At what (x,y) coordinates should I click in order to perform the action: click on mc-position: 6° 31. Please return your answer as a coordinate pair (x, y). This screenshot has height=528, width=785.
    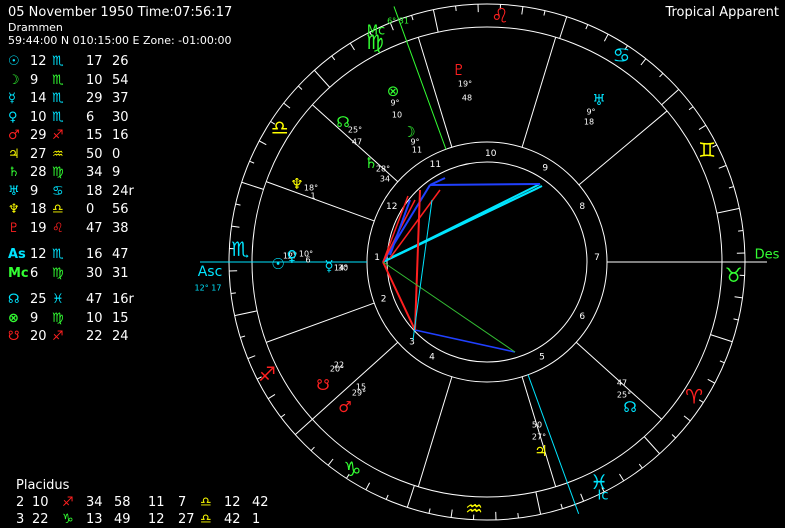
    Looking at the image, I should click on (398, 21).